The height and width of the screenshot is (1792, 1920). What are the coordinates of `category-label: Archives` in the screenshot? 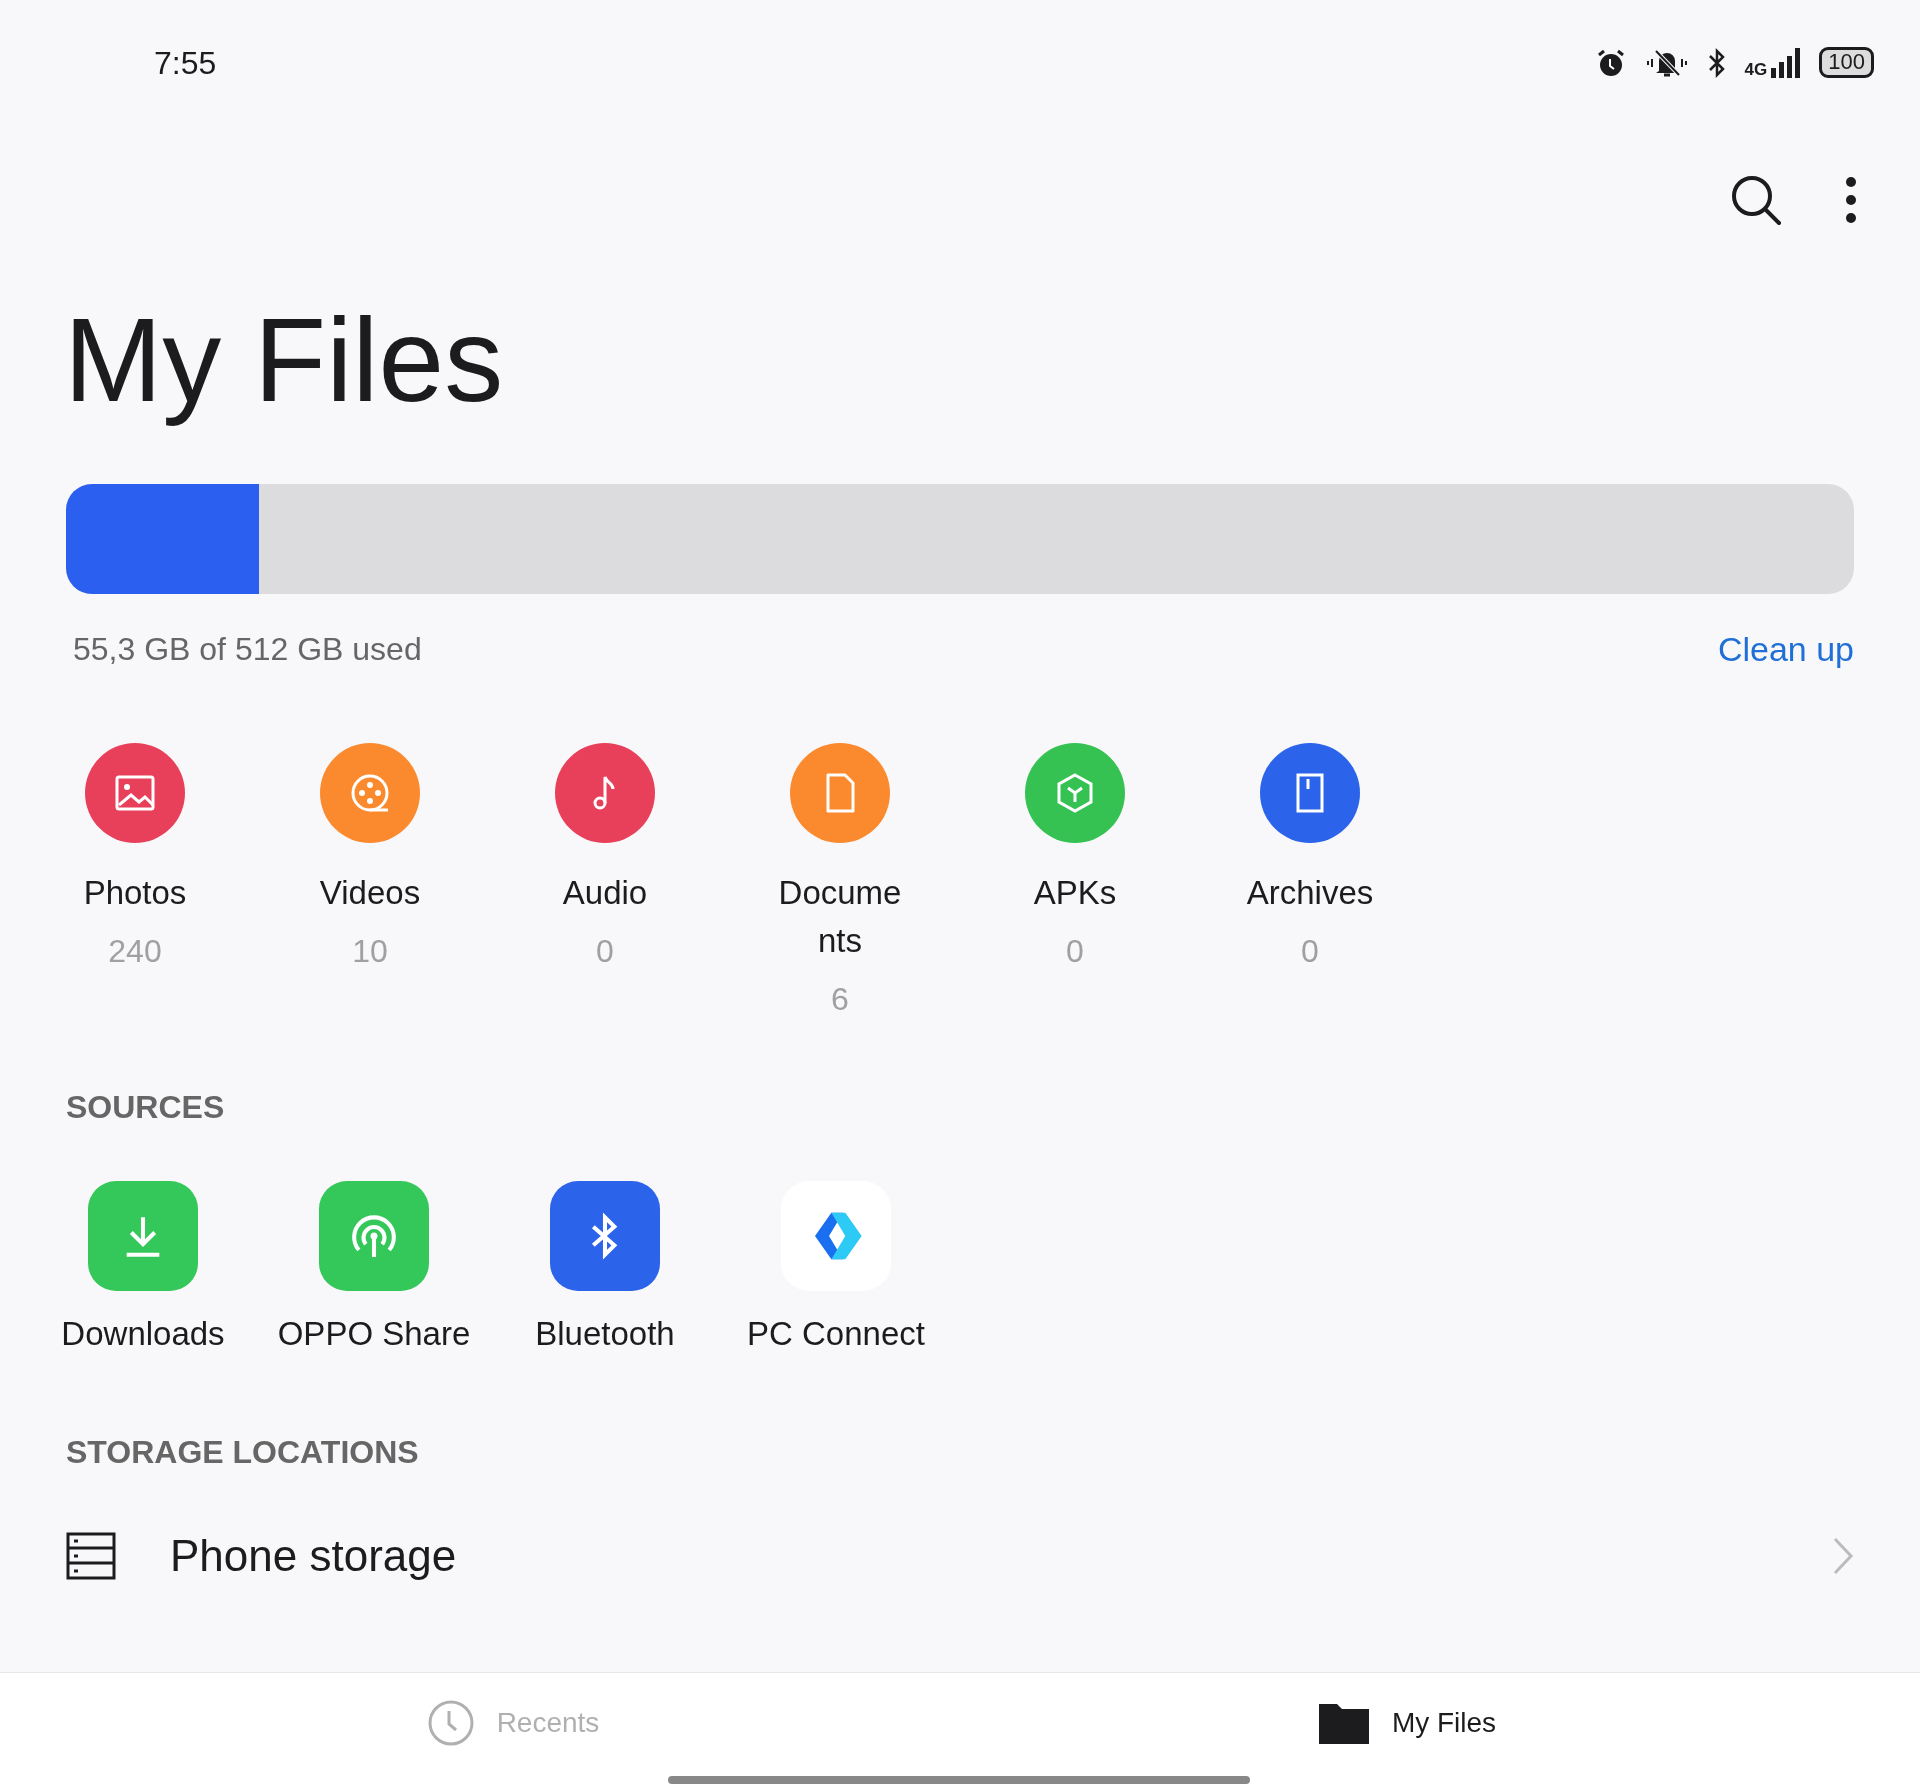 It's located at (1310, 892).